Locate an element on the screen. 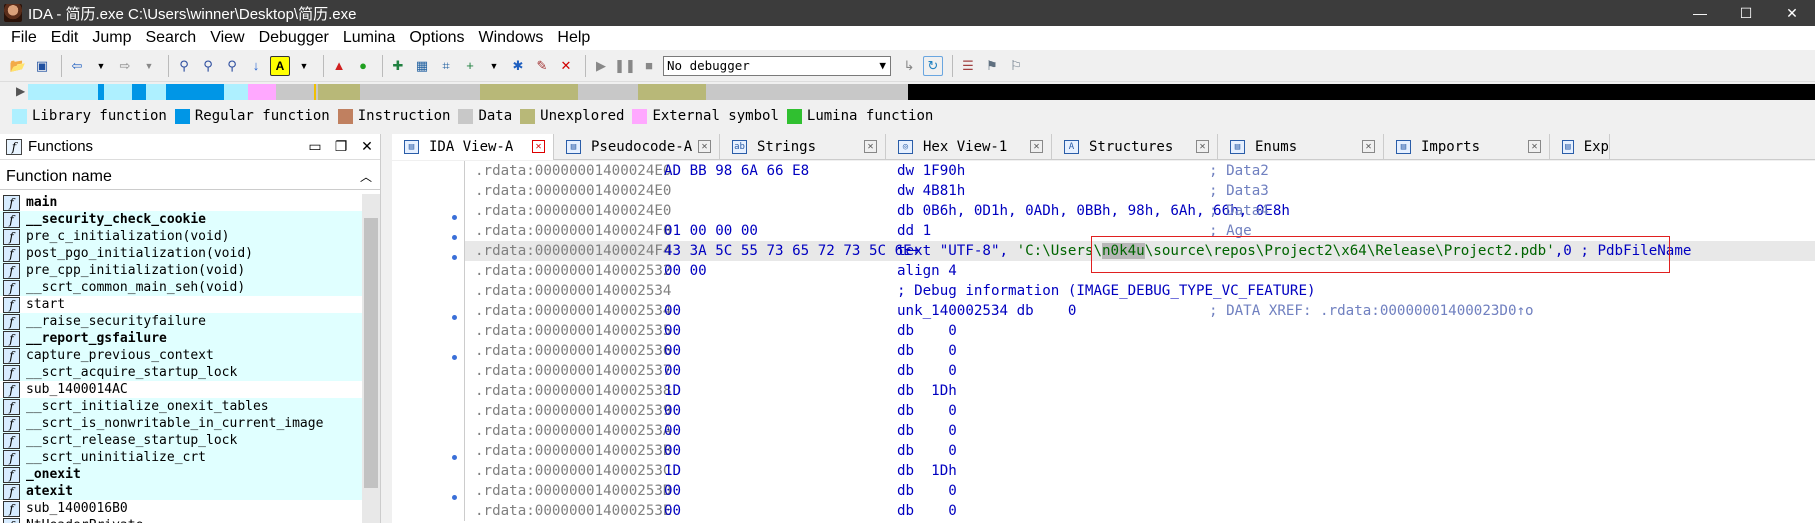 The image size is (1815, 523). search-binary-icon: ⚲ is located at coordinates (184, 66).